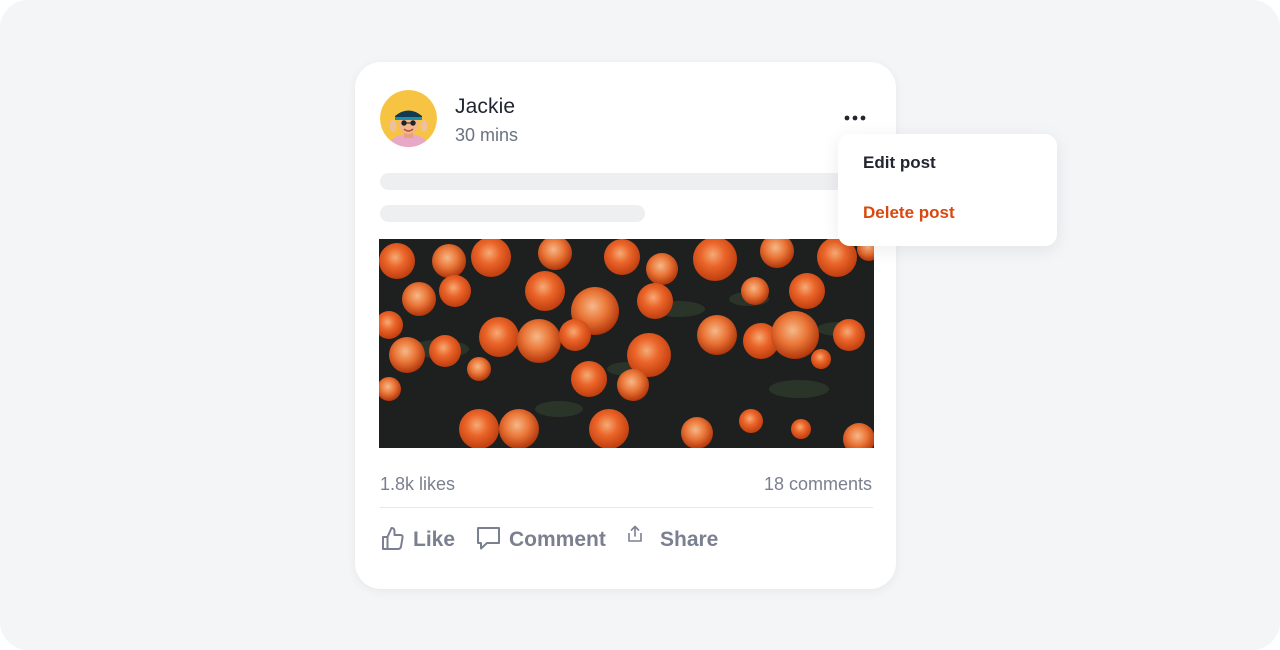 Image resolution: width=1280 pixels, height=650 pixels. I want to click on post-options-menu: Edit post Delete post, so click(947, 190).